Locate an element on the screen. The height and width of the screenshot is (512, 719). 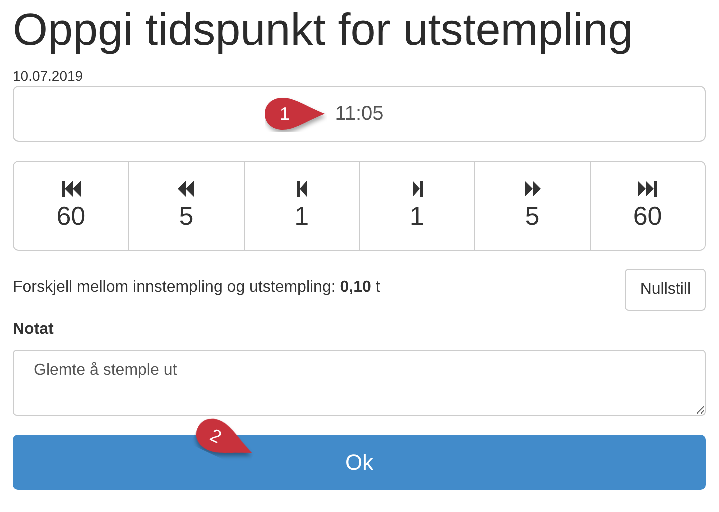
fast-forward-icon is located at coordinates (532, 189).